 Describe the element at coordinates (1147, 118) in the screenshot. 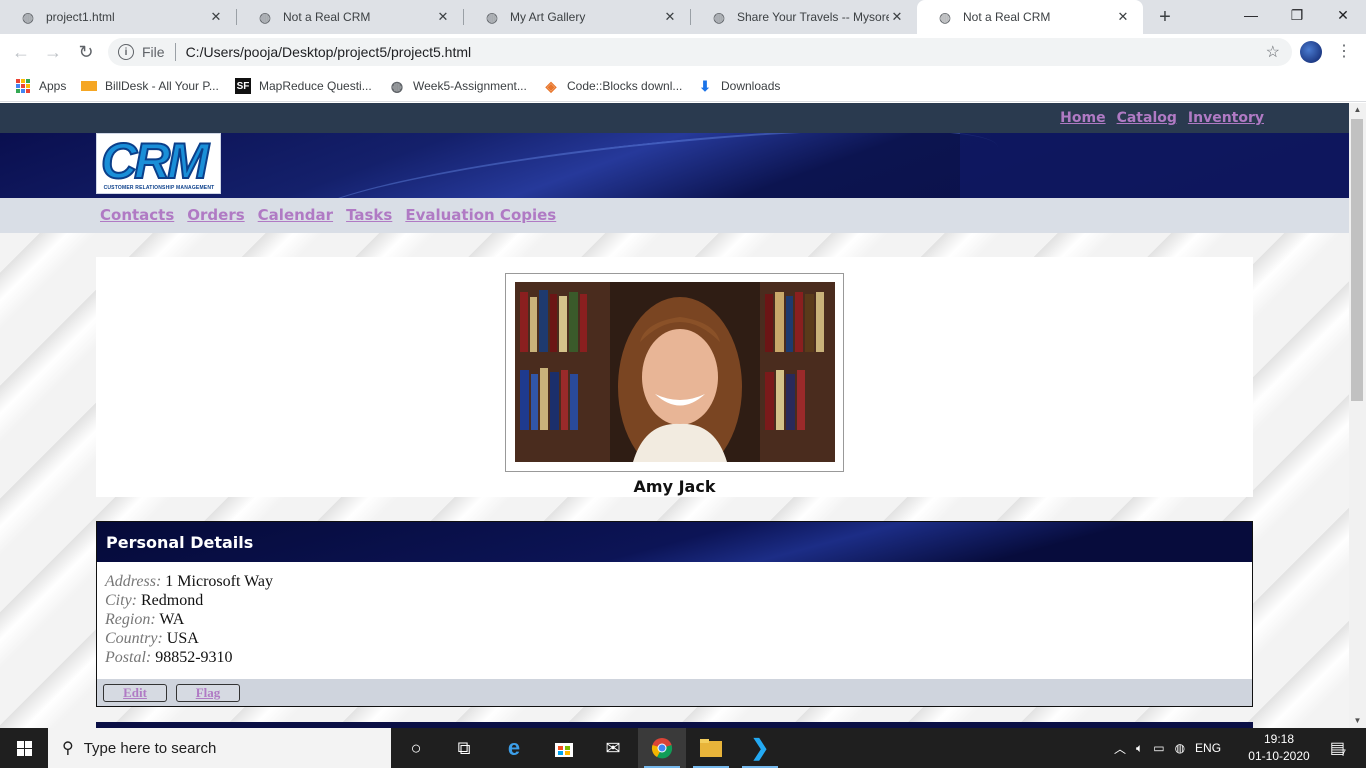

I see `catalog-link: Catalog` at that location.